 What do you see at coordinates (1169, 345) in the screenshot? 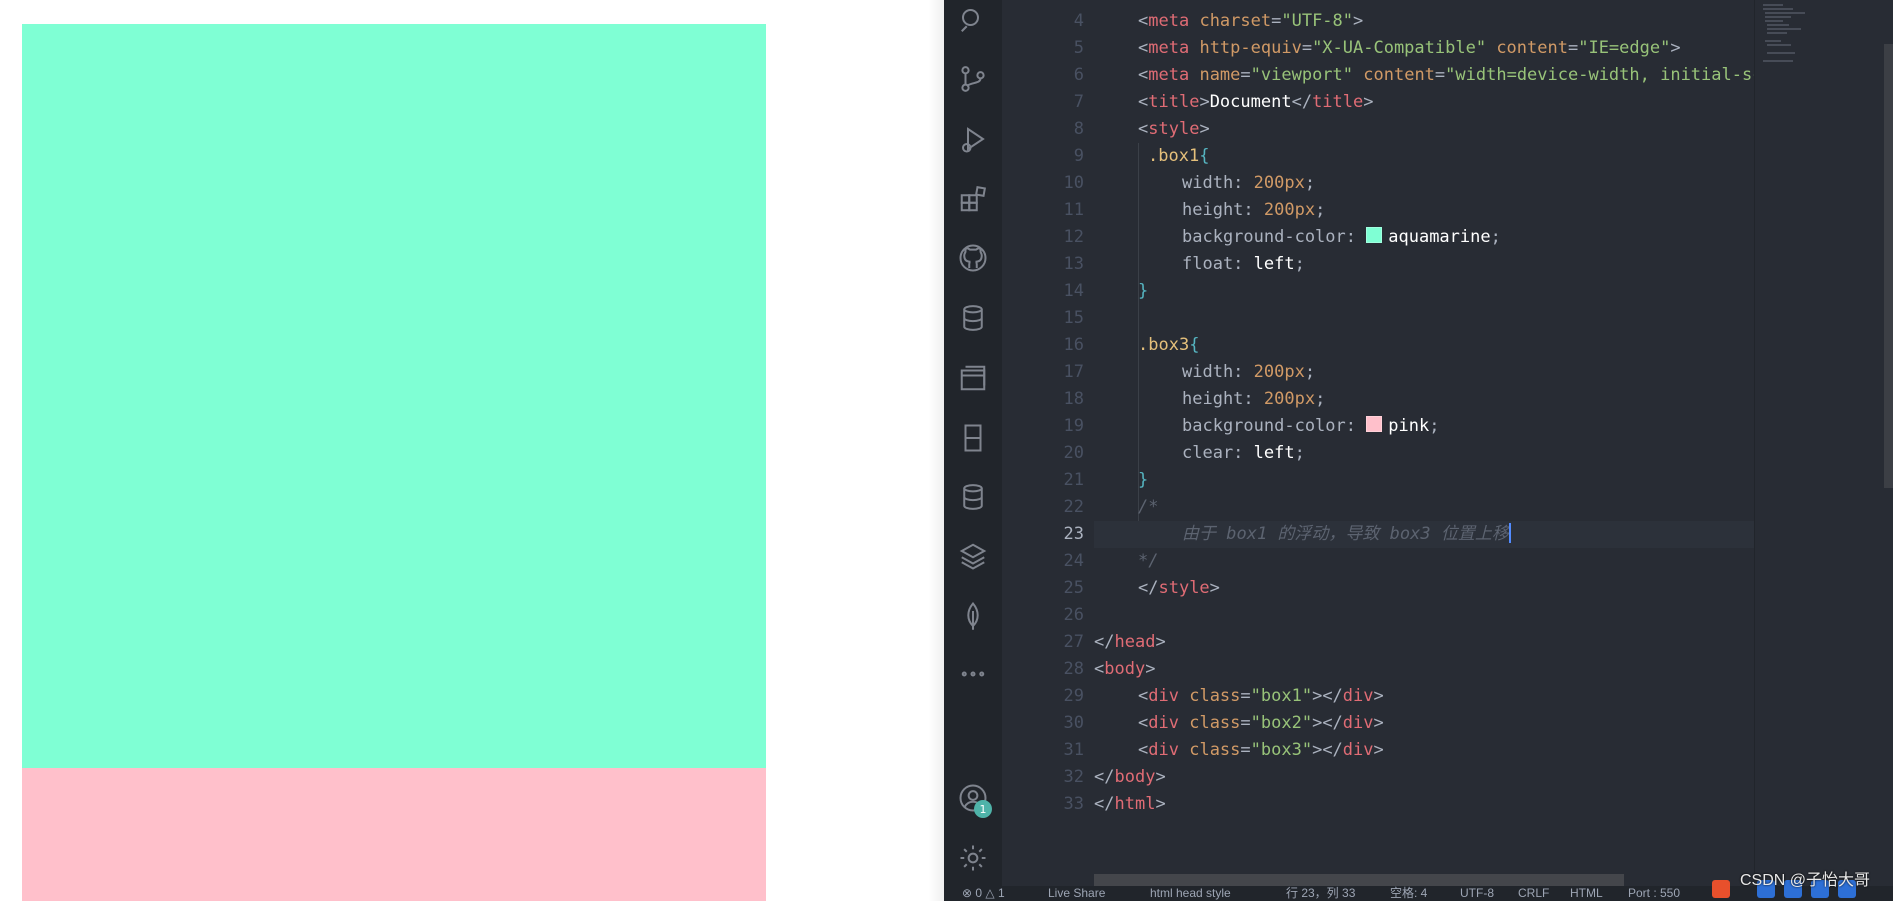
I see `code-line: .box3{` at bounding box center [1169, 345].